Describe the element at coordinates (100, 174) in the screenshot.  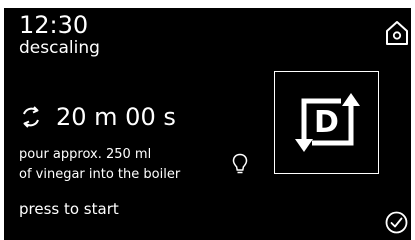
I see `instruction-line-2: of vinegar into the boiler` at that location.